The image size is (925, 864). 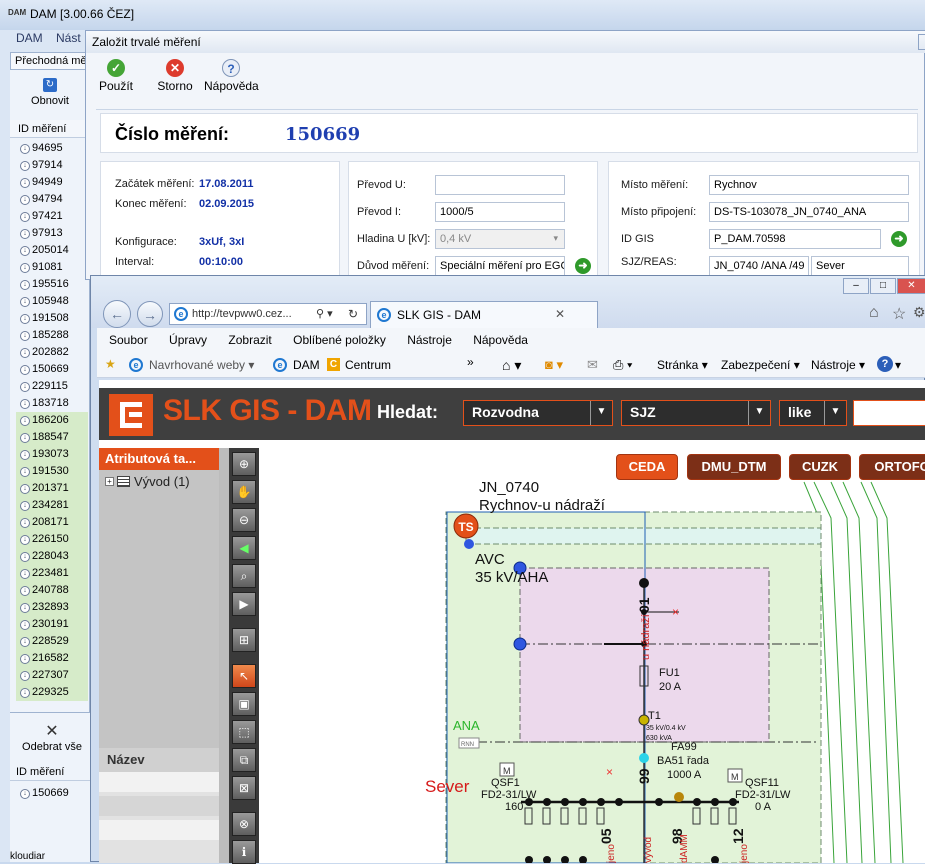 What do you see at coordinates (560, 314) in the screenshot?
I see `tab-close-icon: ✕` at bounding box center [560, 314].